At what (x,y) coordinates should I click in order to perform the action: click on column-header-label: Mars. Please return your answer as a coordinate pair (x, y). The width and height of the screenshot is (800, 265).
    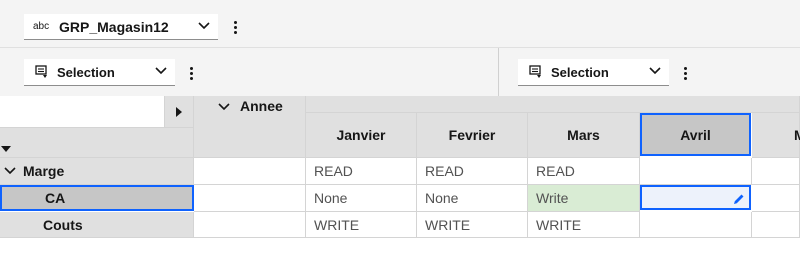
    Looking at the image, I should click on (583, 135).